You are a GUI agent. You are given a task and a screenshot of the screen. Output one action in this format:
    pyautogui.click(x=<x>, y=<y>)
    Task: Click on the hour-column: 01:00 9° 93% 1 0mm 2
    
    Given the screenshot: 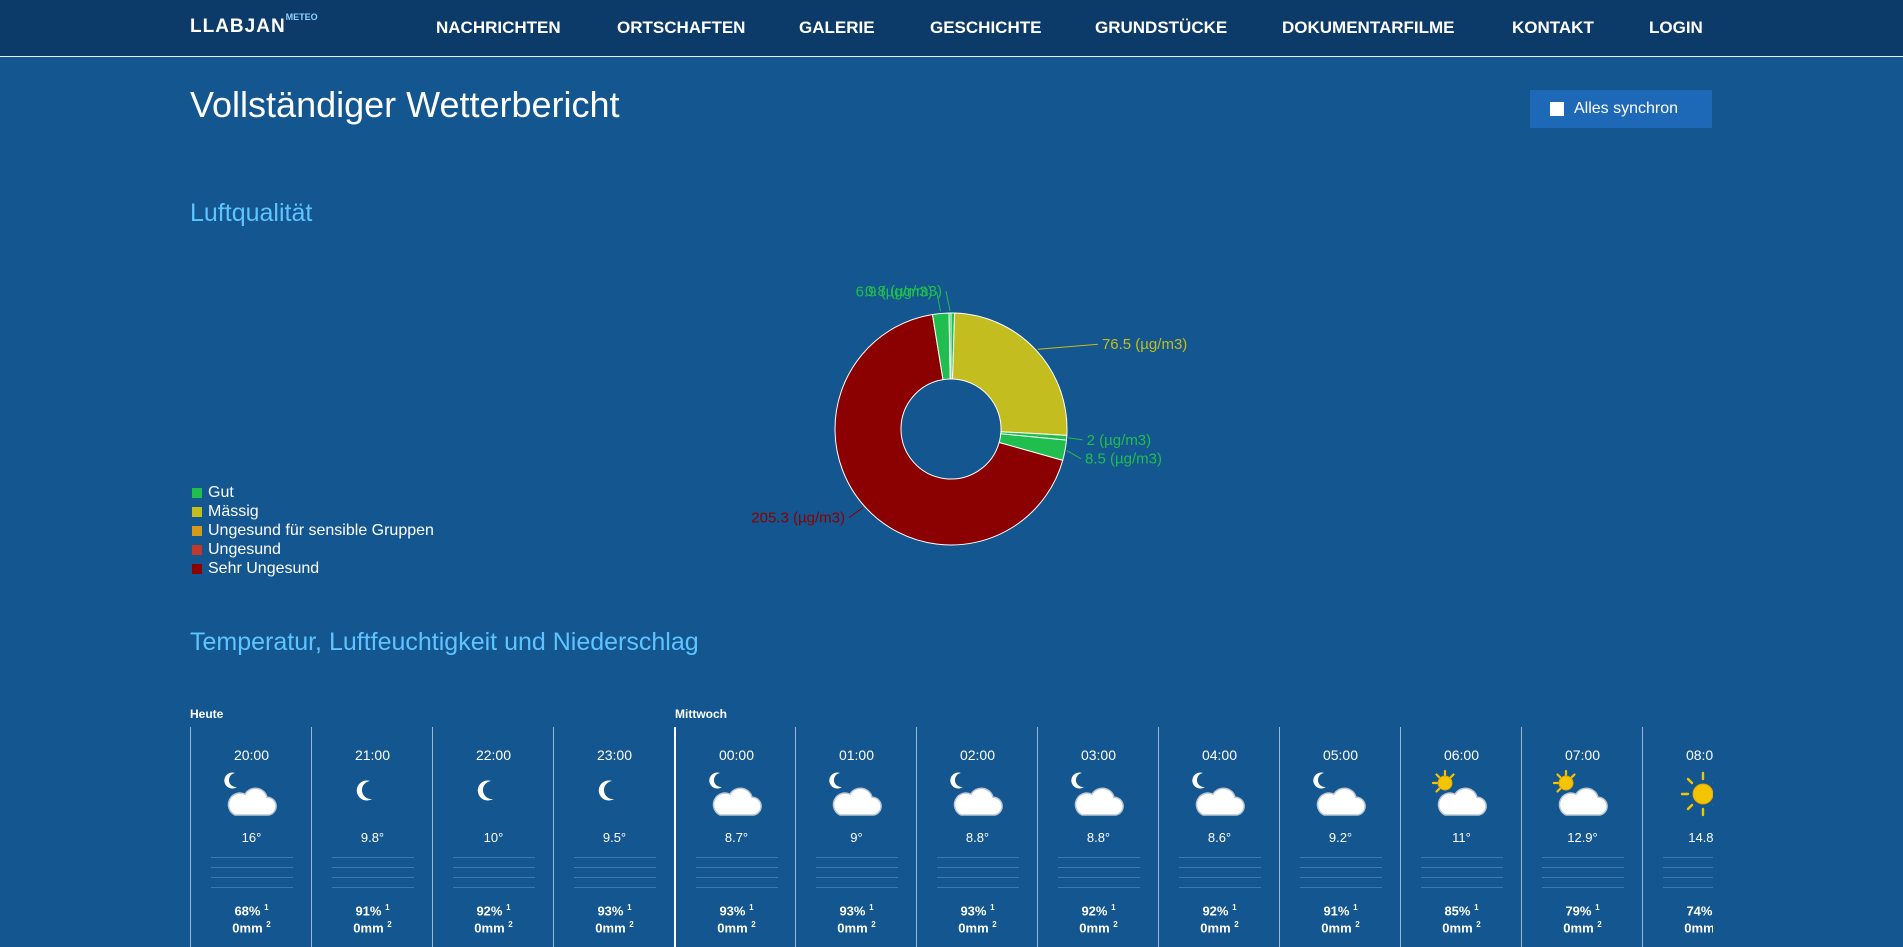 What is the action you would take?
    pyautogui.click(x=856, y=837)
    